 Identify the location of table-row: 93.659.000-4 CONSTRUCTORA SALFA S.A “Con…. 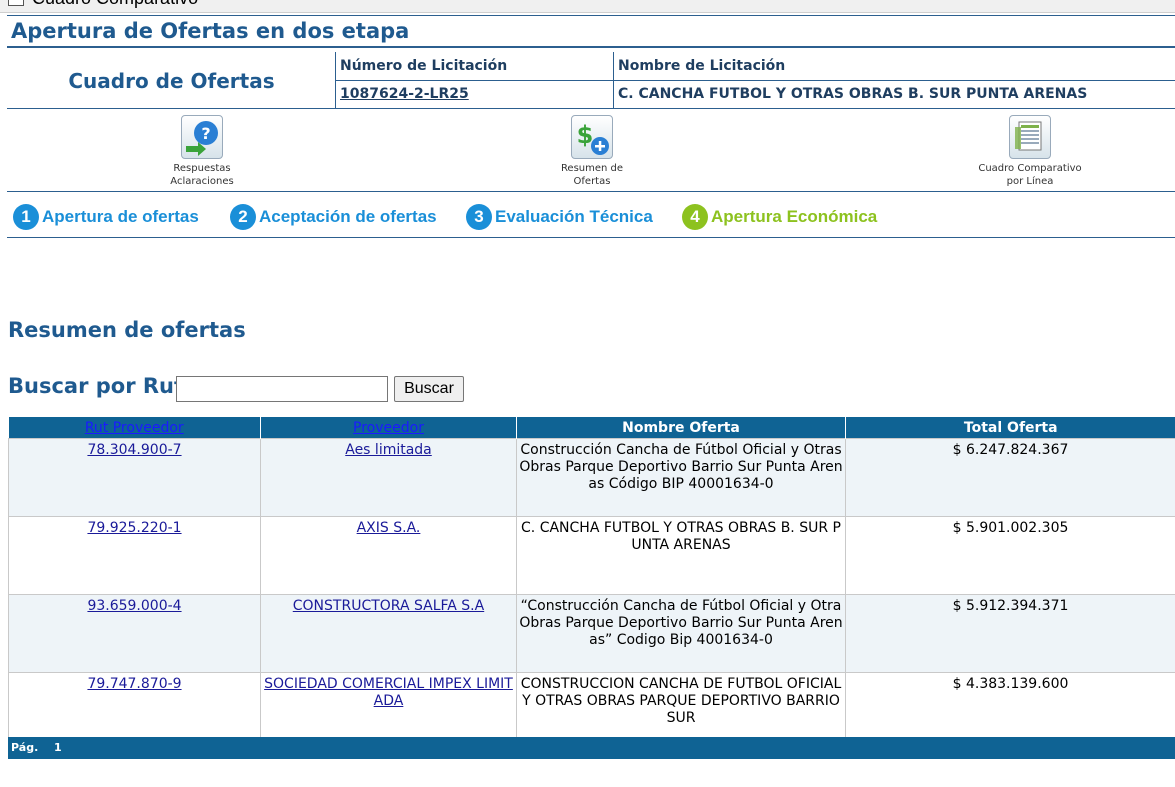
(591, 633).